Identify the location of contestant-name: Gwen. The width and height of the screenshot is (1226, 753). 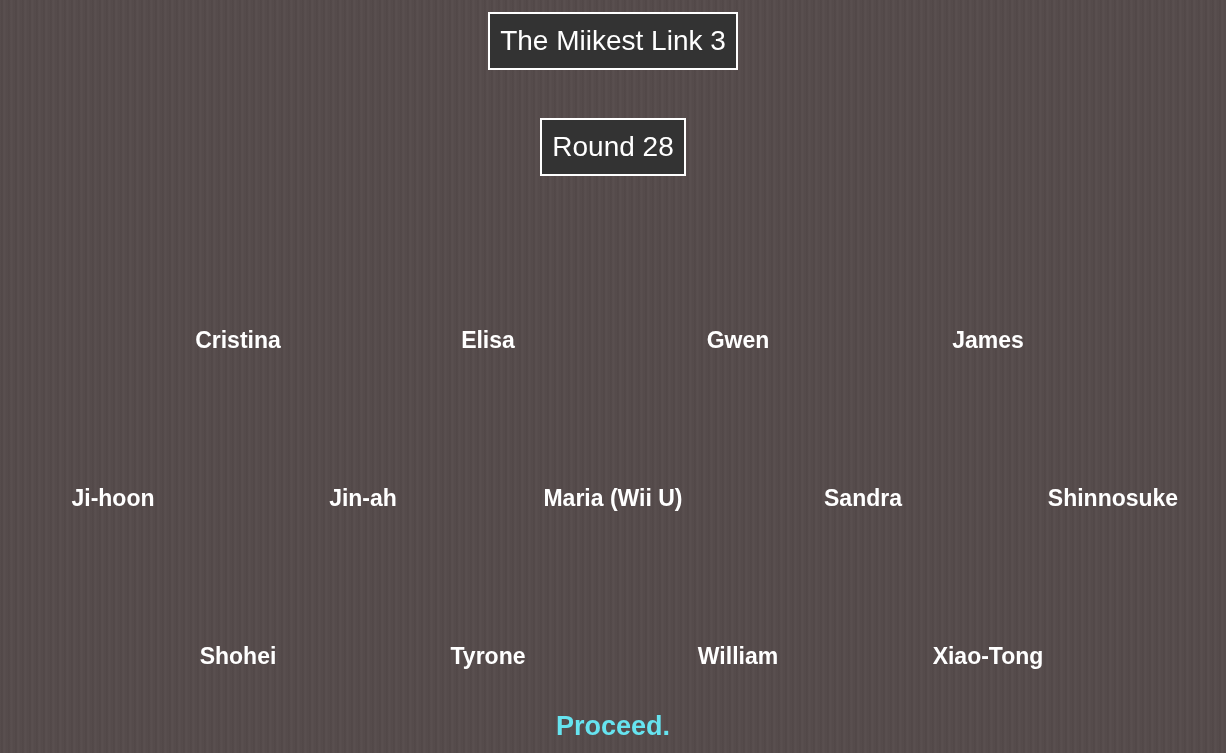
(738, 340).